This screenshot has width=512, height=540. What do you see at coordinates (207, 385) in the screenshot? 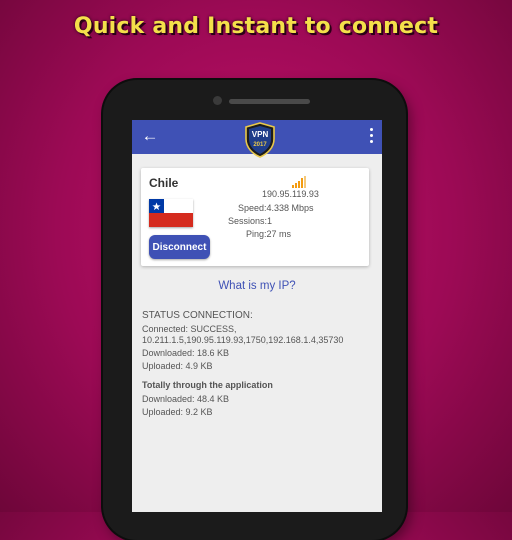
I see `total-heading: Totally through the application` at bounding box center [207, 385].